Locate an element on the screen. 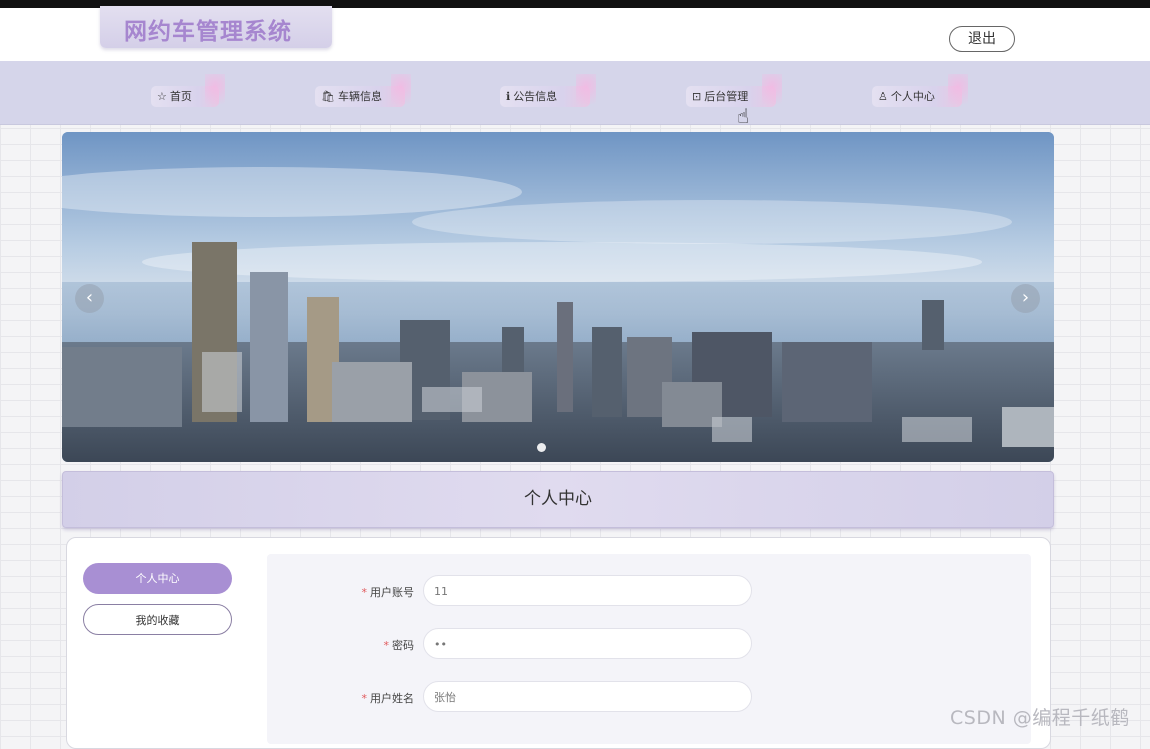 The height and width of the screenshot is (749, 1150). sidebar-item-favorites: 我的收藏 is located at coordinates (157, 619).